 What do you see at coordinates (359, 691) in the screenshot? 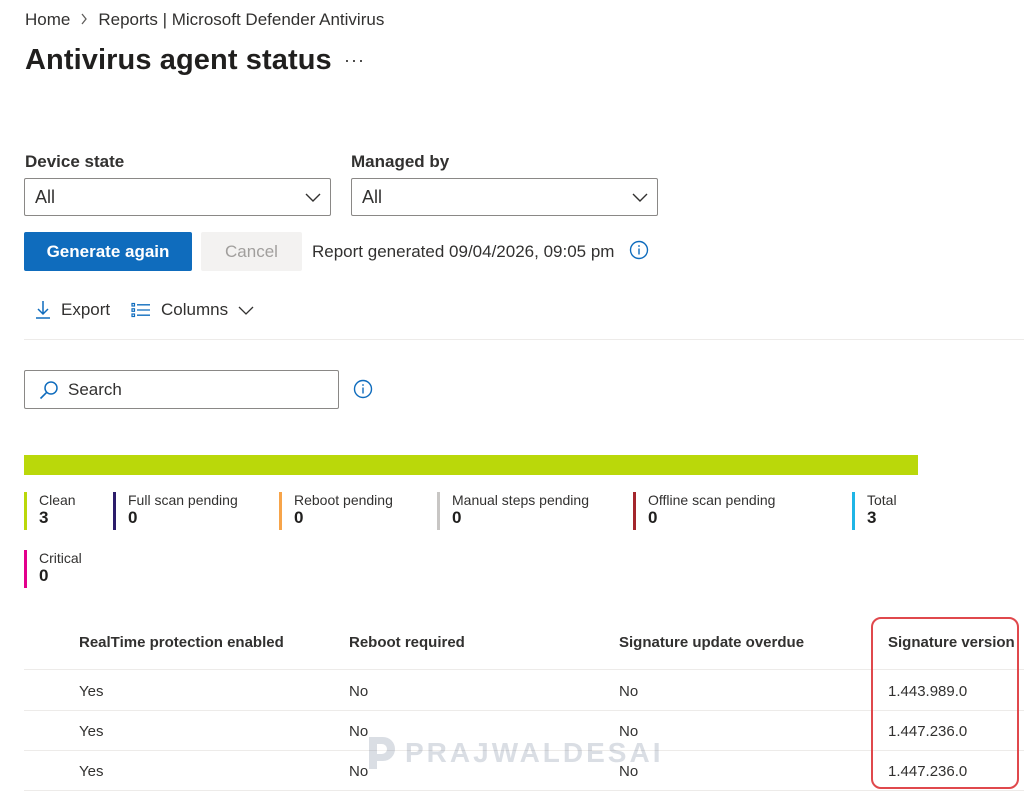
I see `cell-reboot-required: No` at bounding box center [359, 691].